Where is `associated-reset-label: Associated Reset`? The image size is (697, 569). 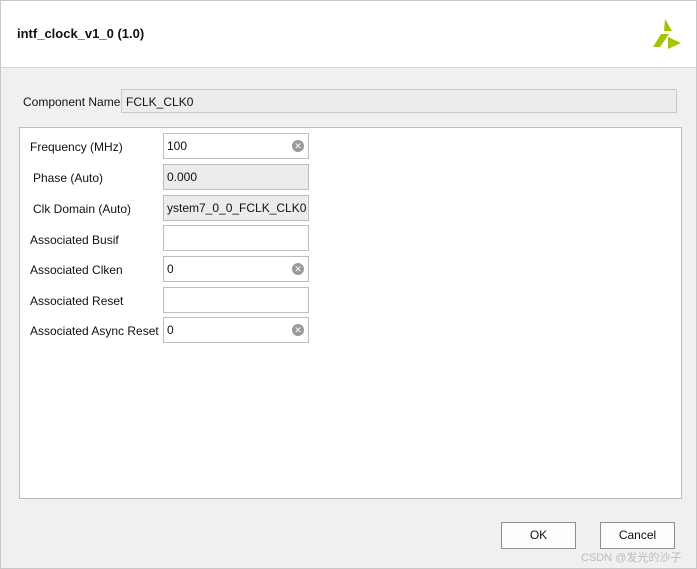 associated-reset-label: Associated Reset is located at coordinates (77, 301).